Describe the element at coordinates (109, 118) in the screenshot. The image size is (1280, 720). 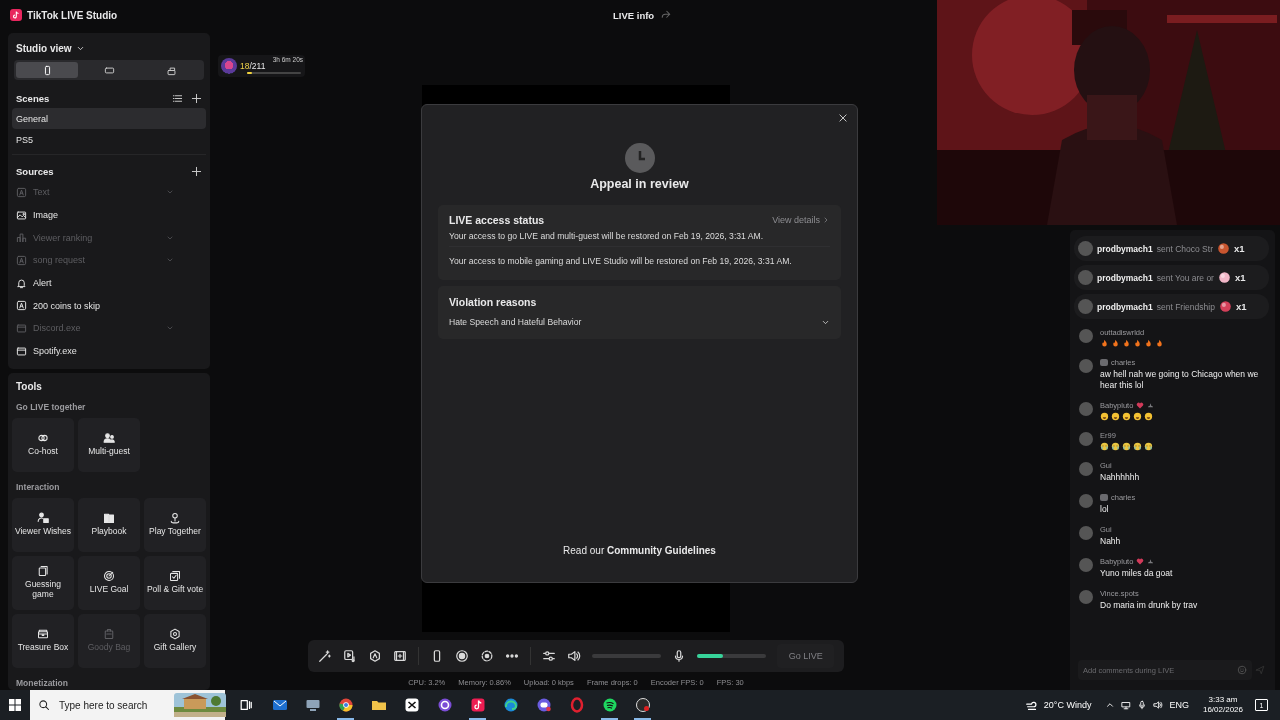
I see `scene-item: General` at that location.